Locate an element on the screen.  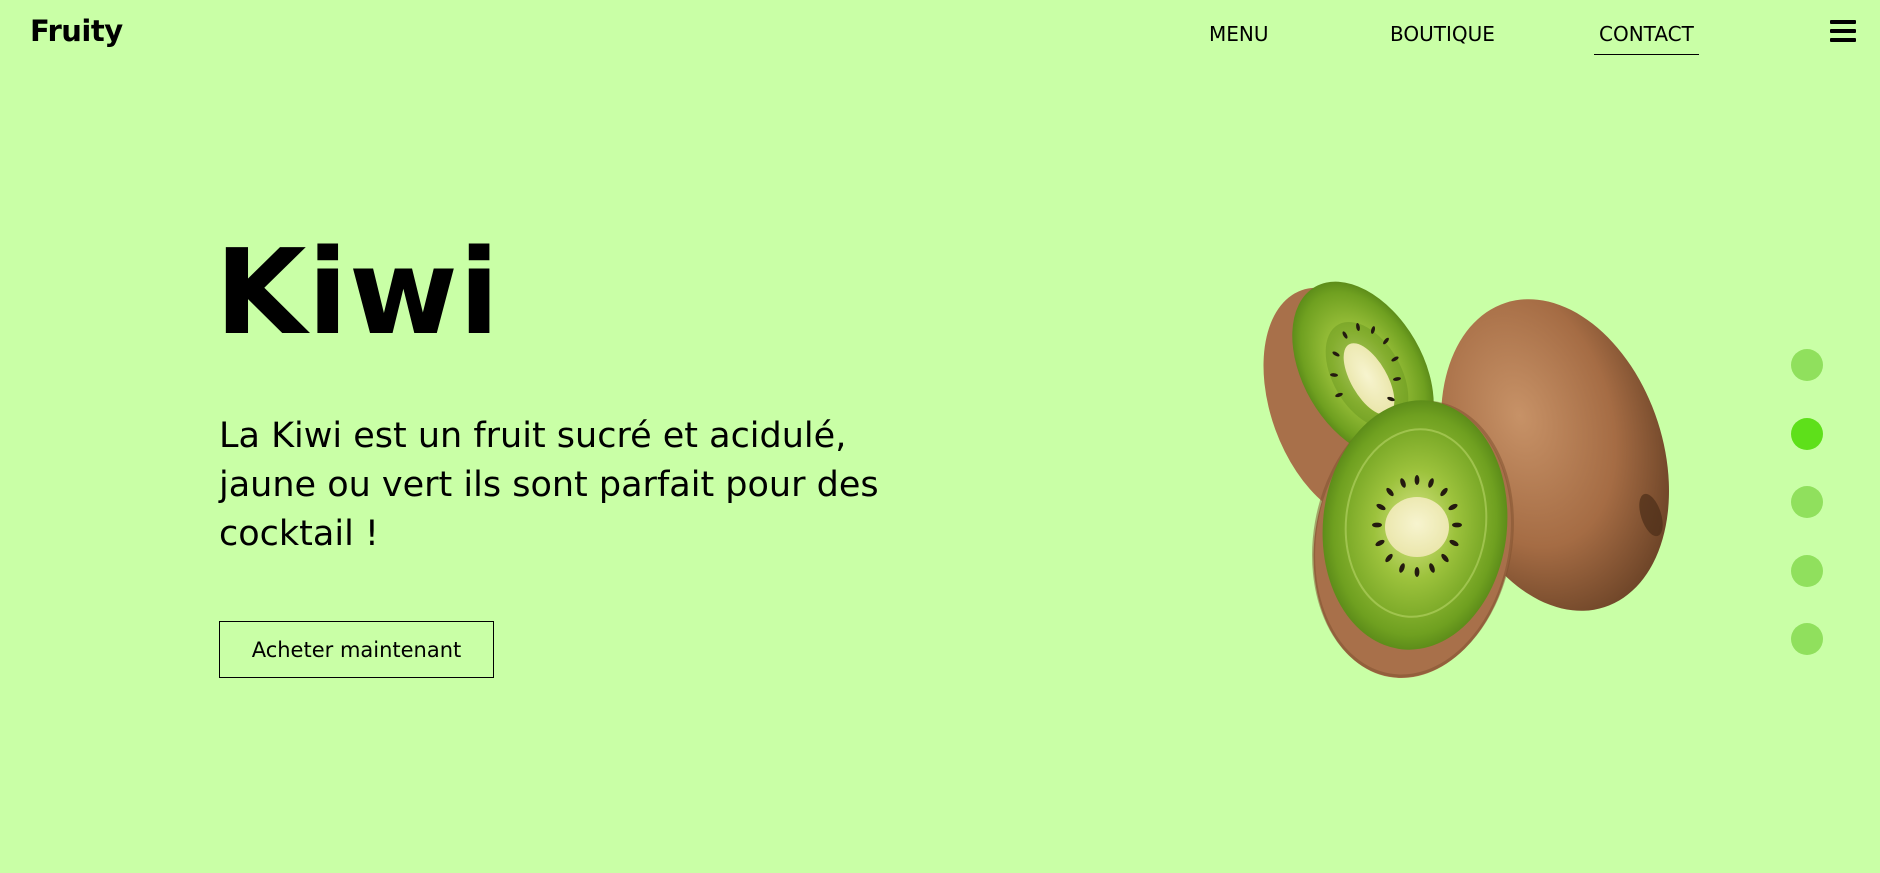
hamburger-menu-icon is located at coordinates (1843, 31).